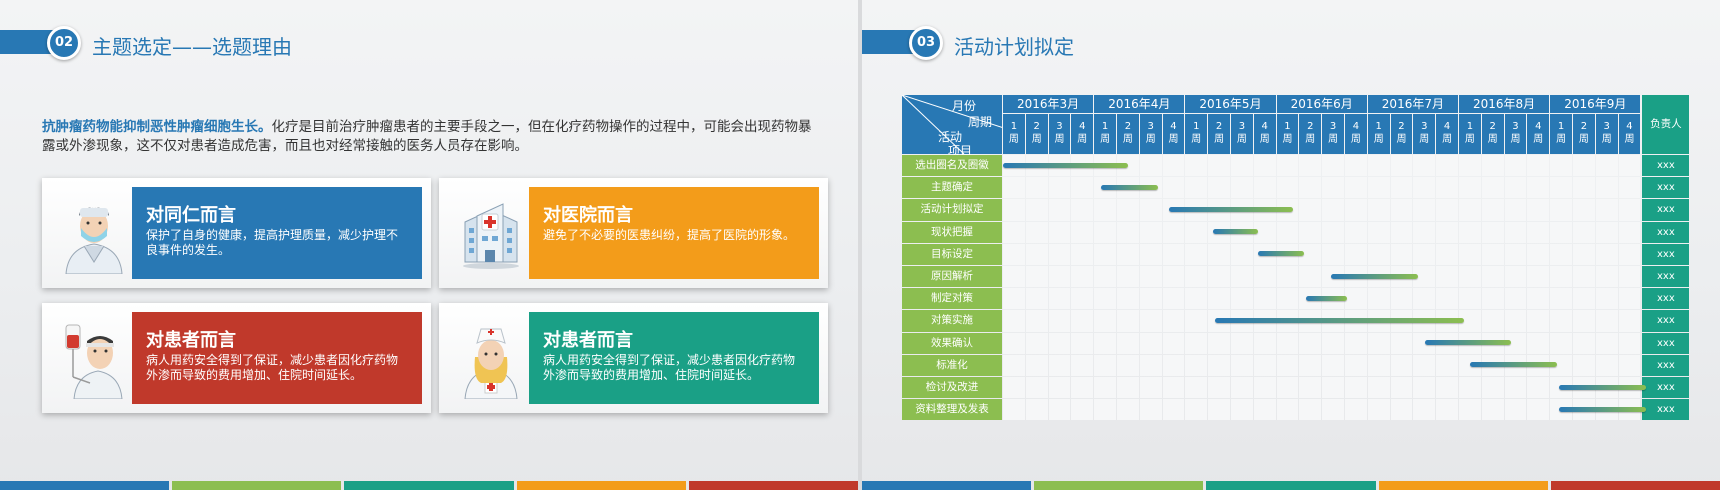 The height and width of the screenshot is (490, 1720). I want to click on month-header: 2016年5月, so click(1230, 104).